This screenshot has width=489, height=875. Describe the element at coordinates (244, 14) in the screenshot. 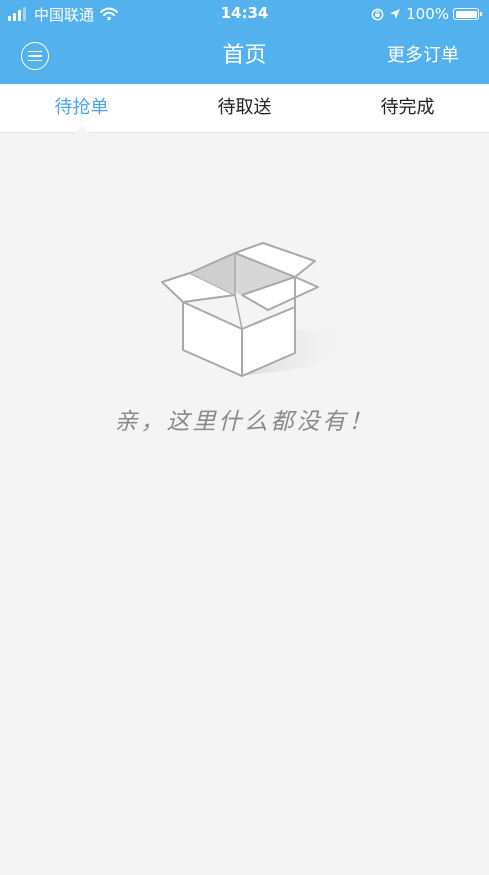

I see `status-bar: 中国联通 14:34 100%` at that location.